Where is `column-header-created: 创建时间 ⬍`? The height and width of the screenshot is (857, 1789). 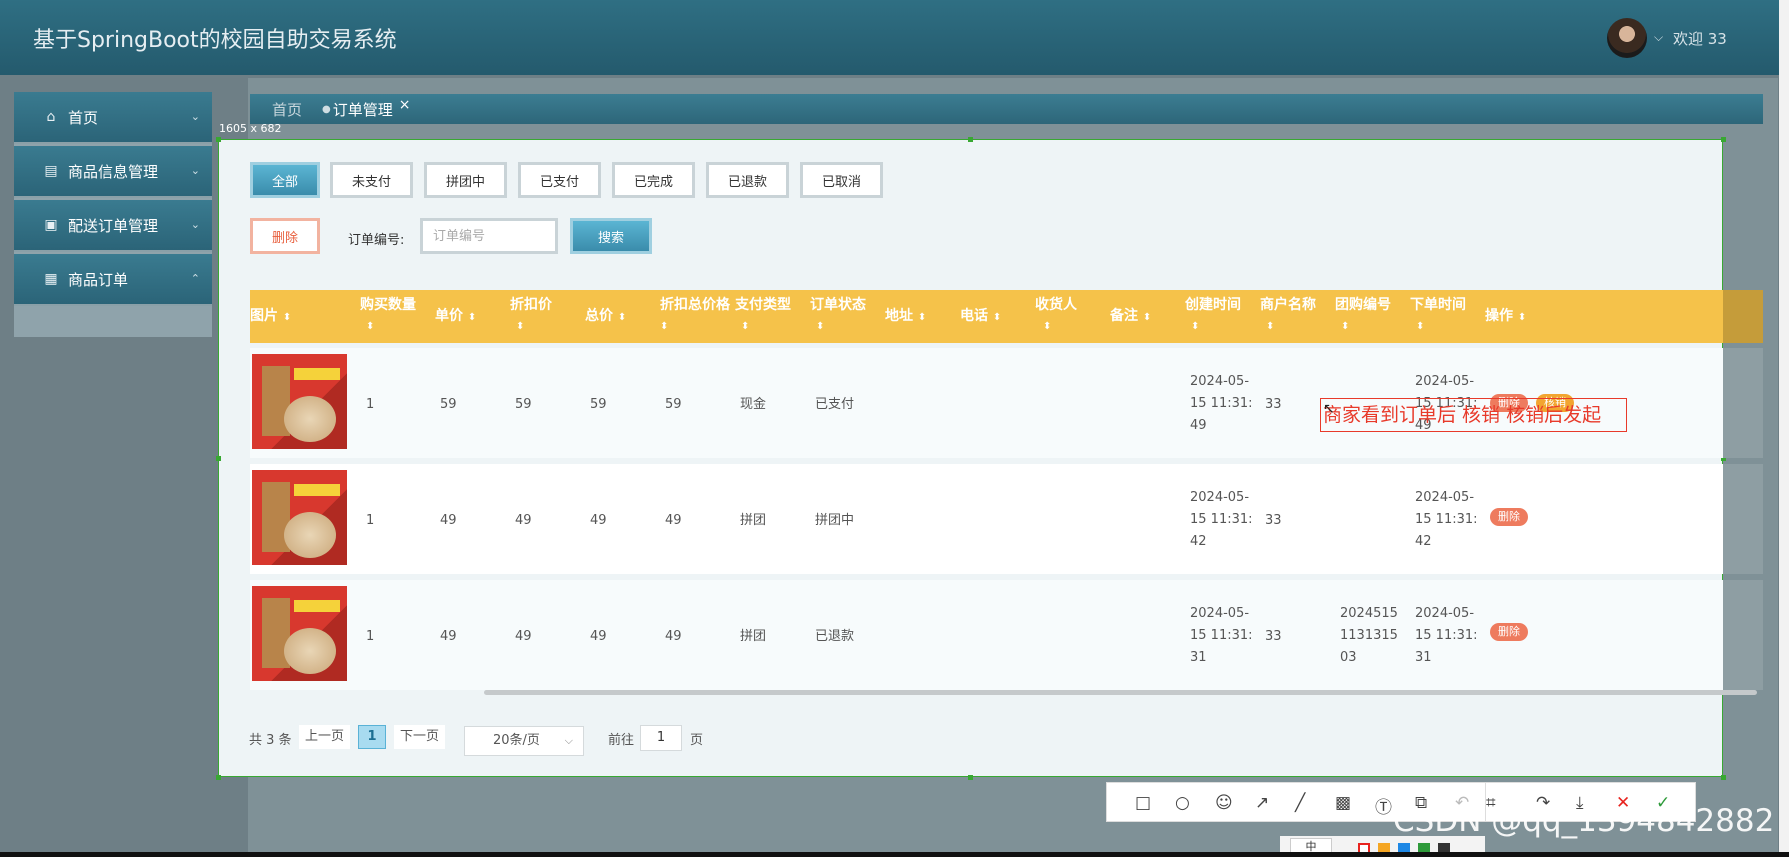 column-header-created: 创建时间 ⬍ is located at coordinates (1213, 316).